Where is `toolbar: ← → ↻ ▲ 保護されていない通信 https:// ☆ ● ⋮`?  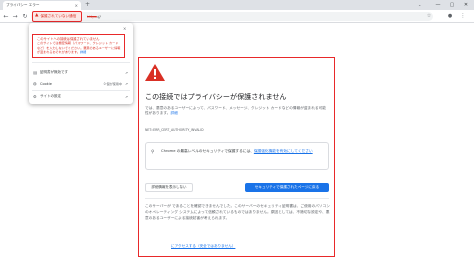 toolbar: ← → ↻ ▲ 保護されていない通信 https:// ☆ ● ⋮ is located at coordinates (237, 16).